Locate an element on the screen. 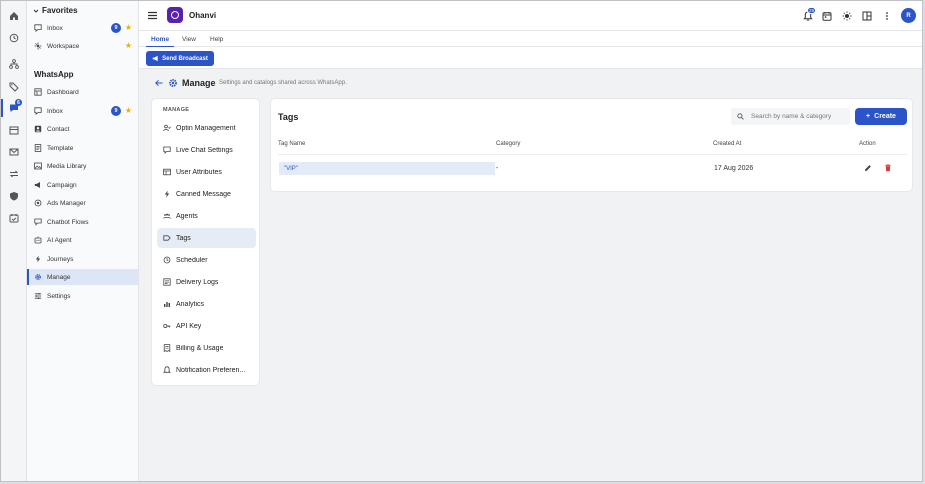  sidebar-item-ai-agent: AI Agent is located at coordinates (82, 240).